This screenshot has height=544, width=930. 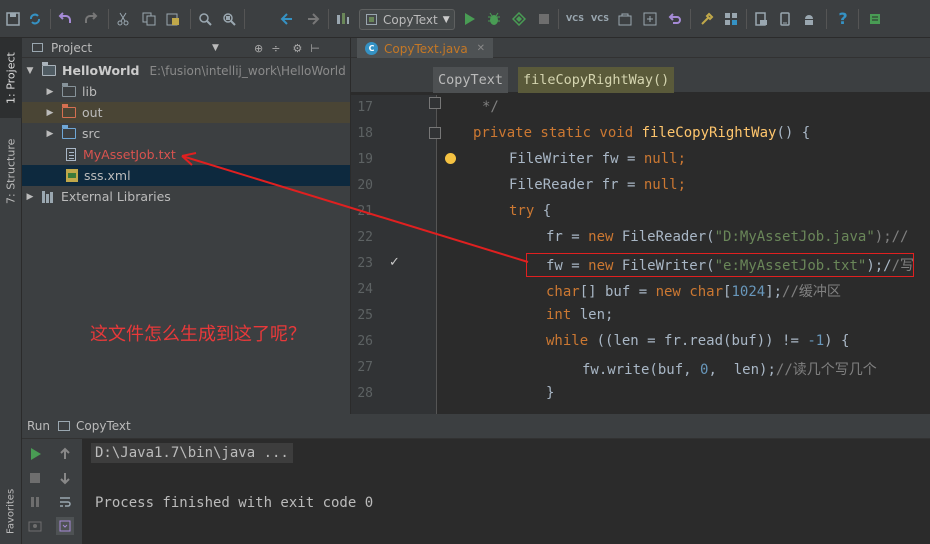 What do you see at coordinates (580, 315) in the screenshot?
I see `code-line-25: int len;` at bounding box center [580, 315].